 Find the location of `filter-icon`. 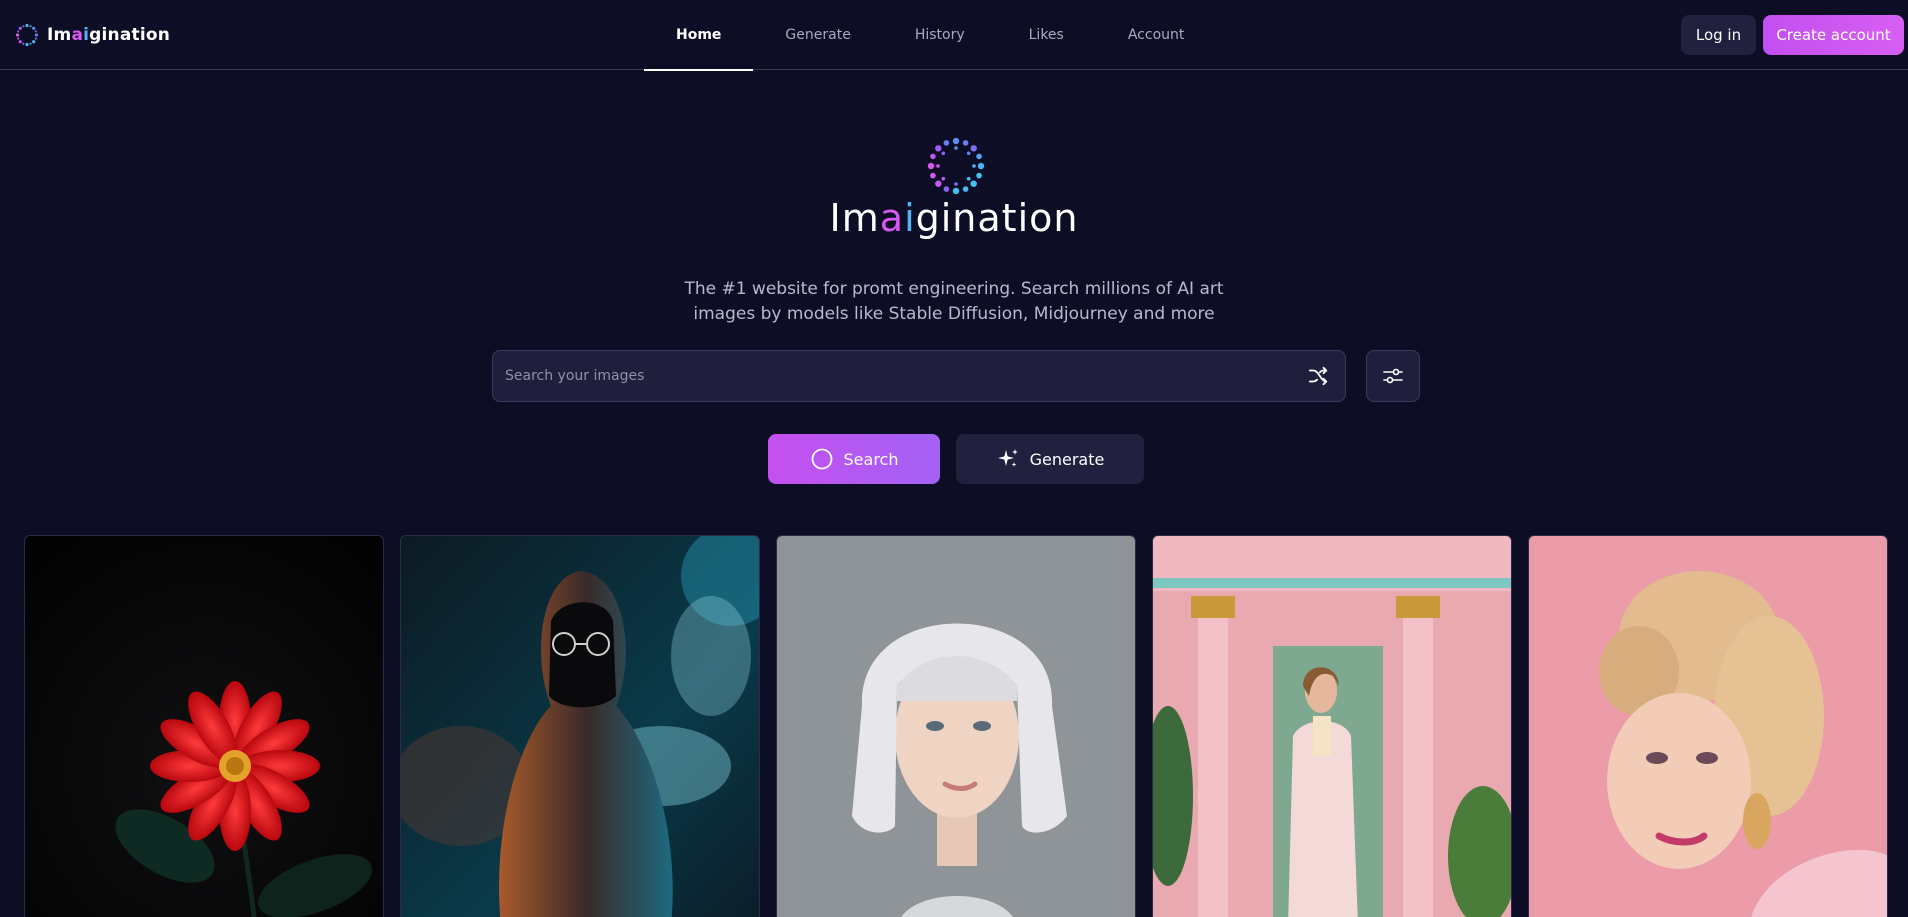

filter-icon is located at coordinates (1393, 376).